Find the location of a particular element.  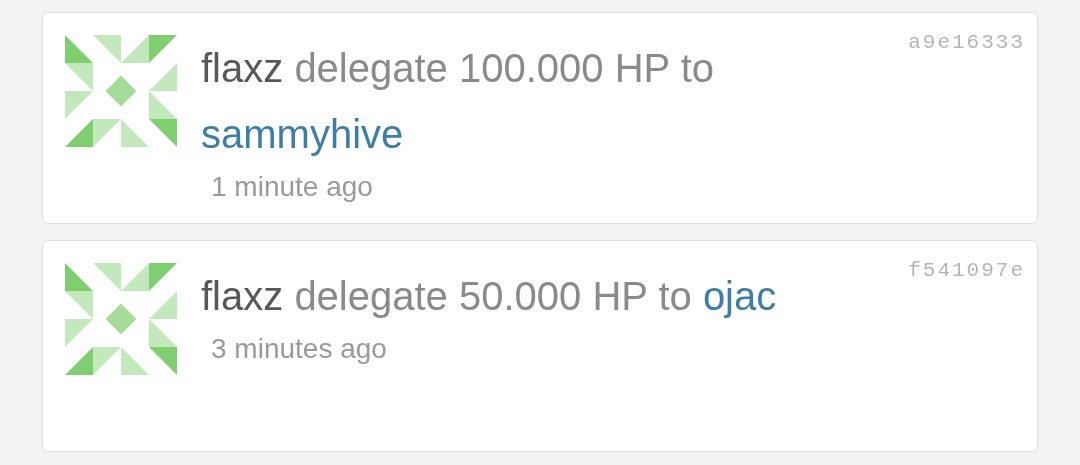

user-link: ojac is located at coordinates (739, 296).